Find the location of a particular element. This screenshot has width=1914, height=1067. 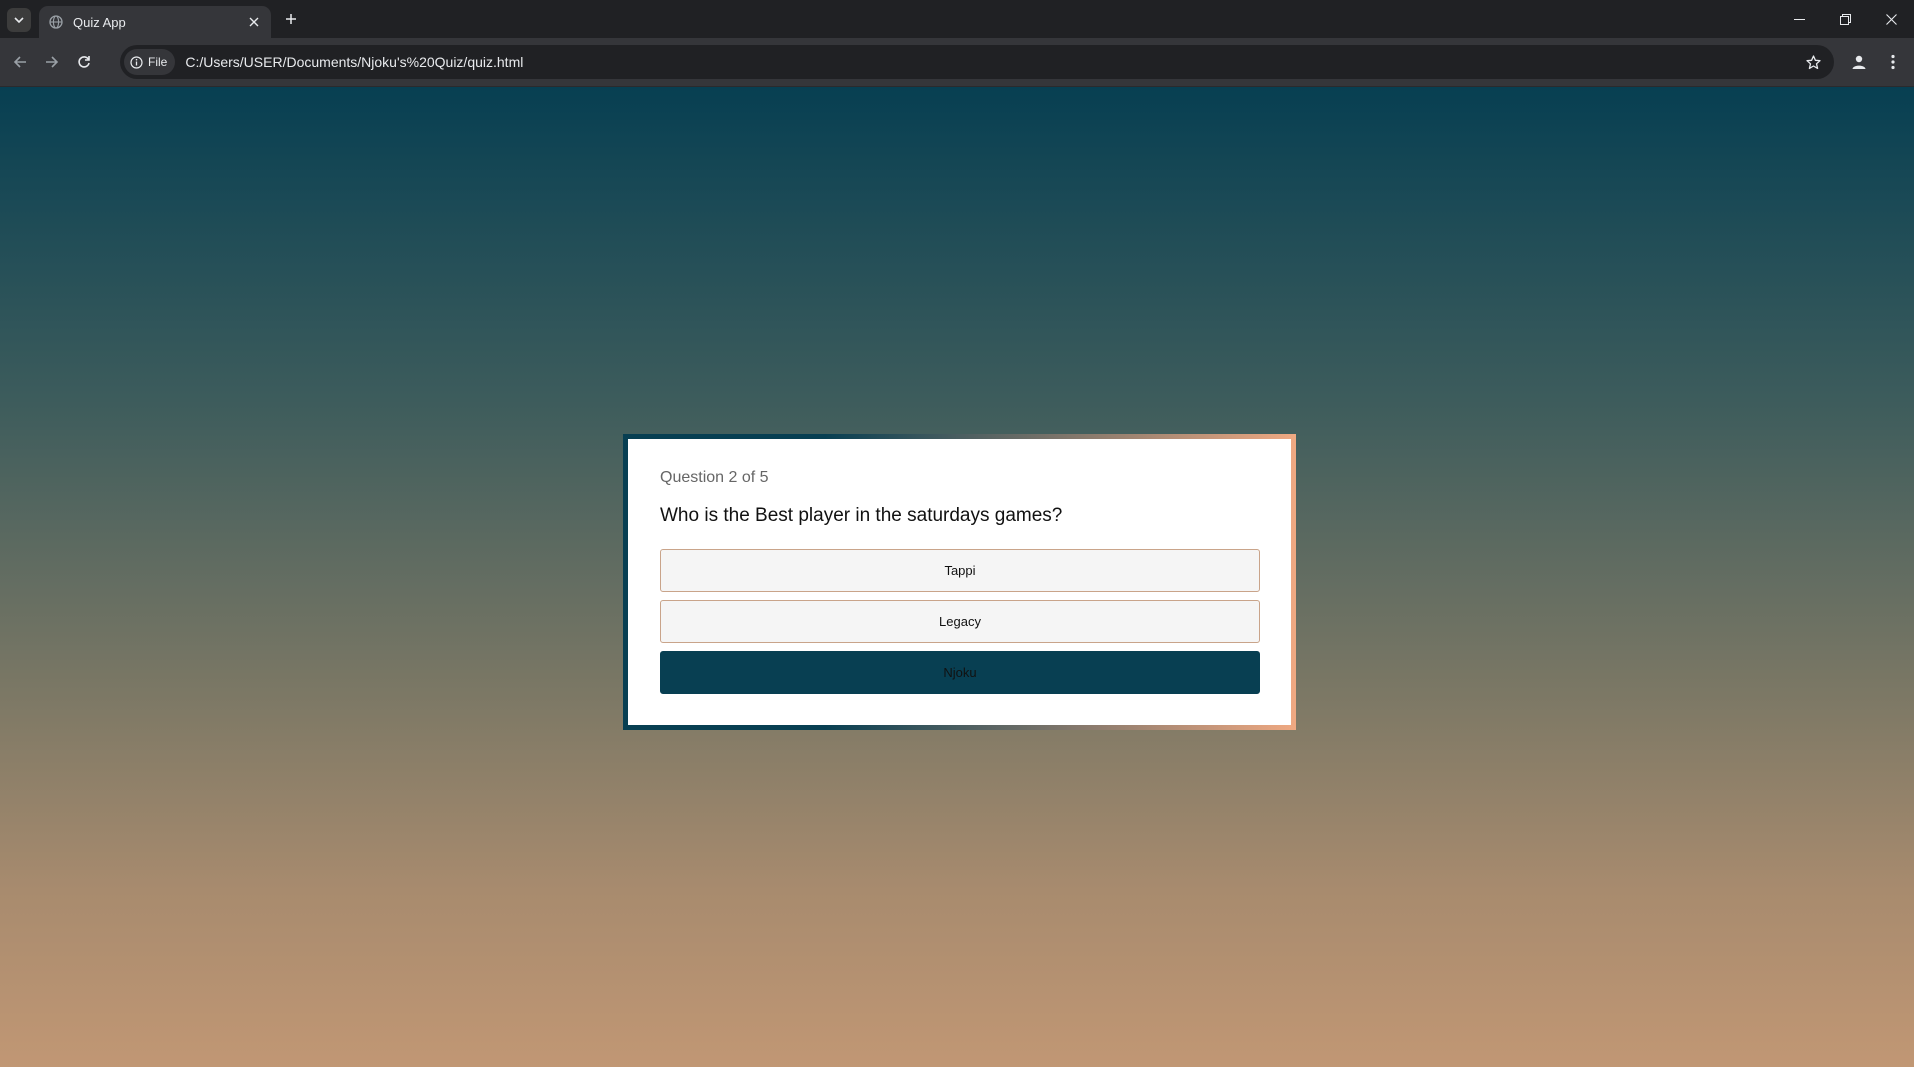

answer-button-njoku: Njoku is located at coordinates (960, 672).